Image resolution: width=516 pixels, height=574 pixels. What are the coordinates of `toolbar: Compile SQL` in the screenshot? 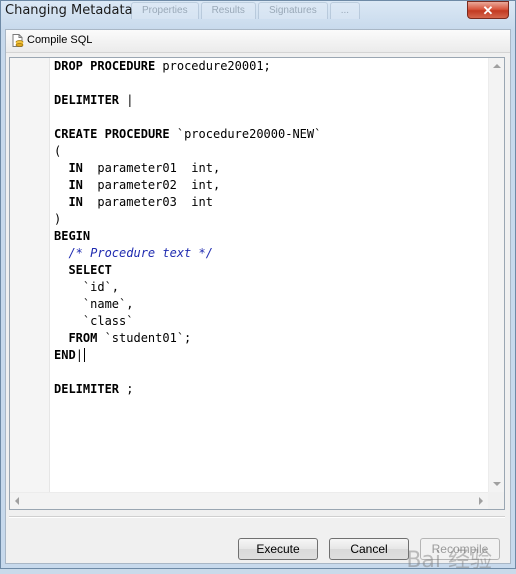 It's located at (258, 41).